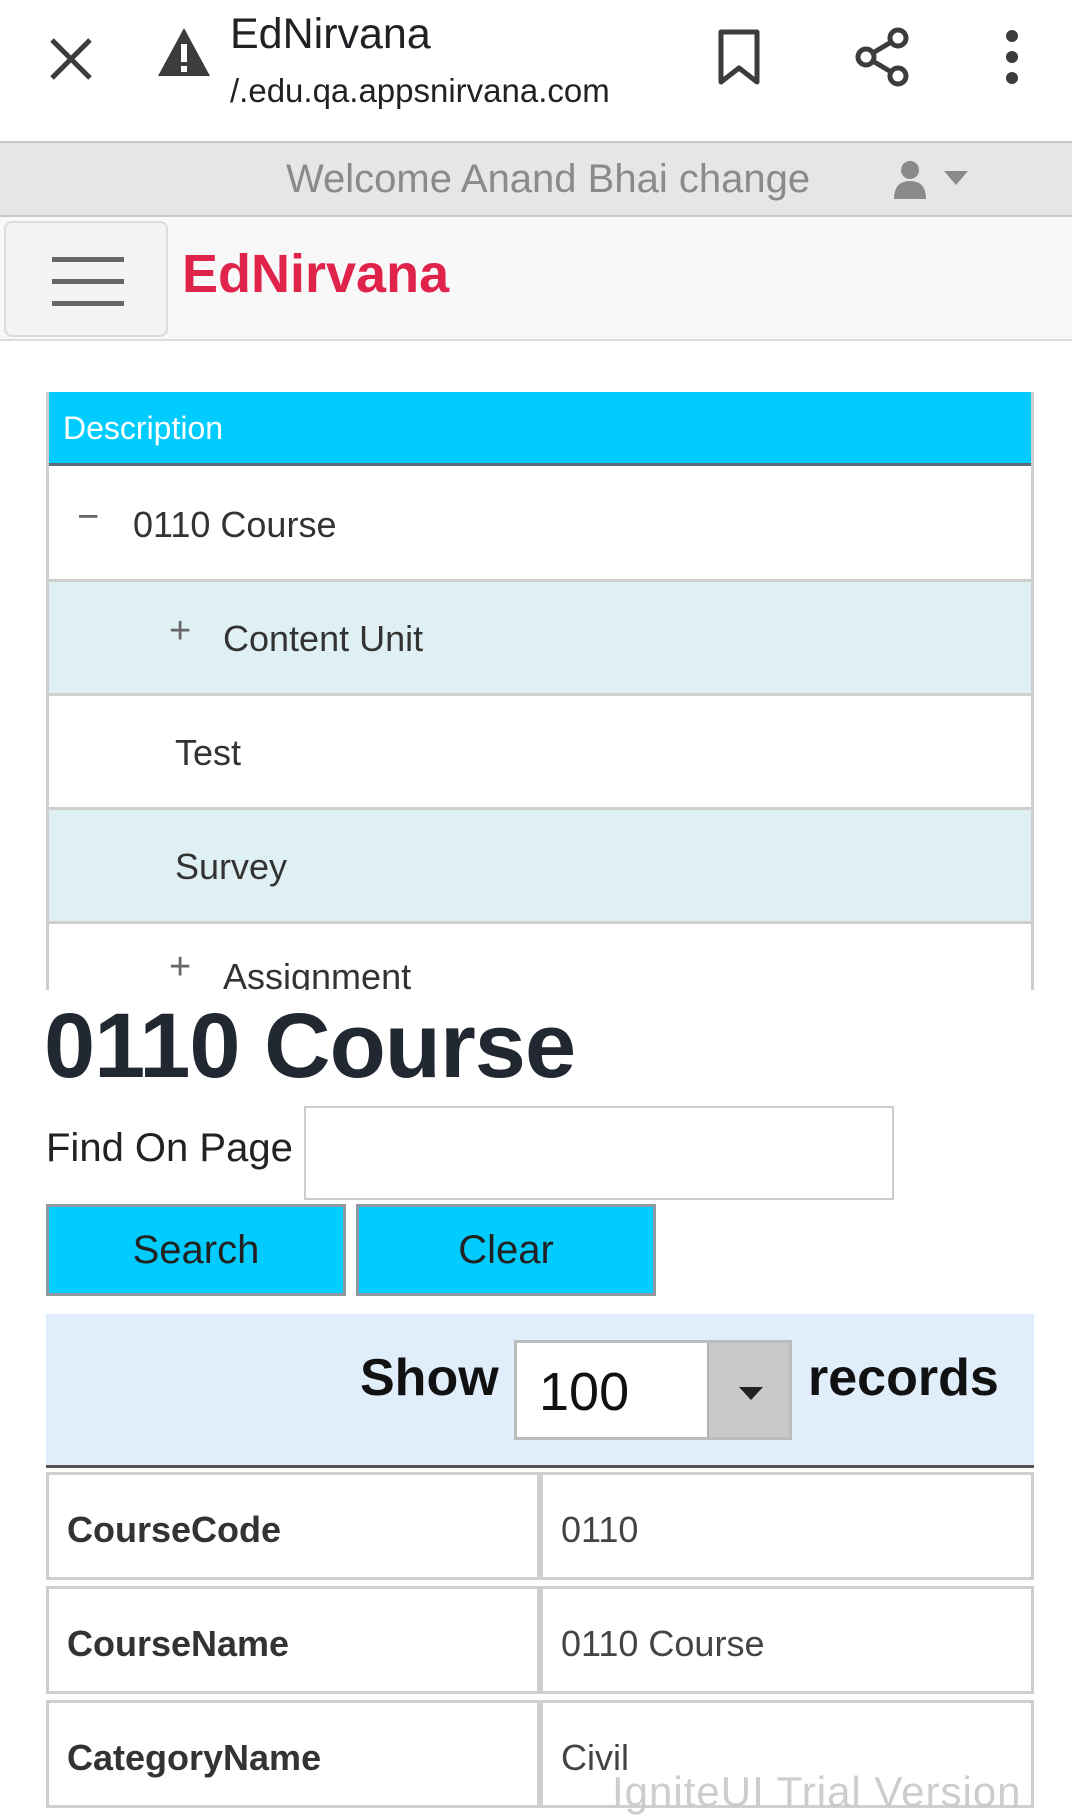 Image resolution: width=1072 pixels, height=1820 pixels. I want to click on welcome-text: Welcome Anand Bhai change, so click(548, 179).